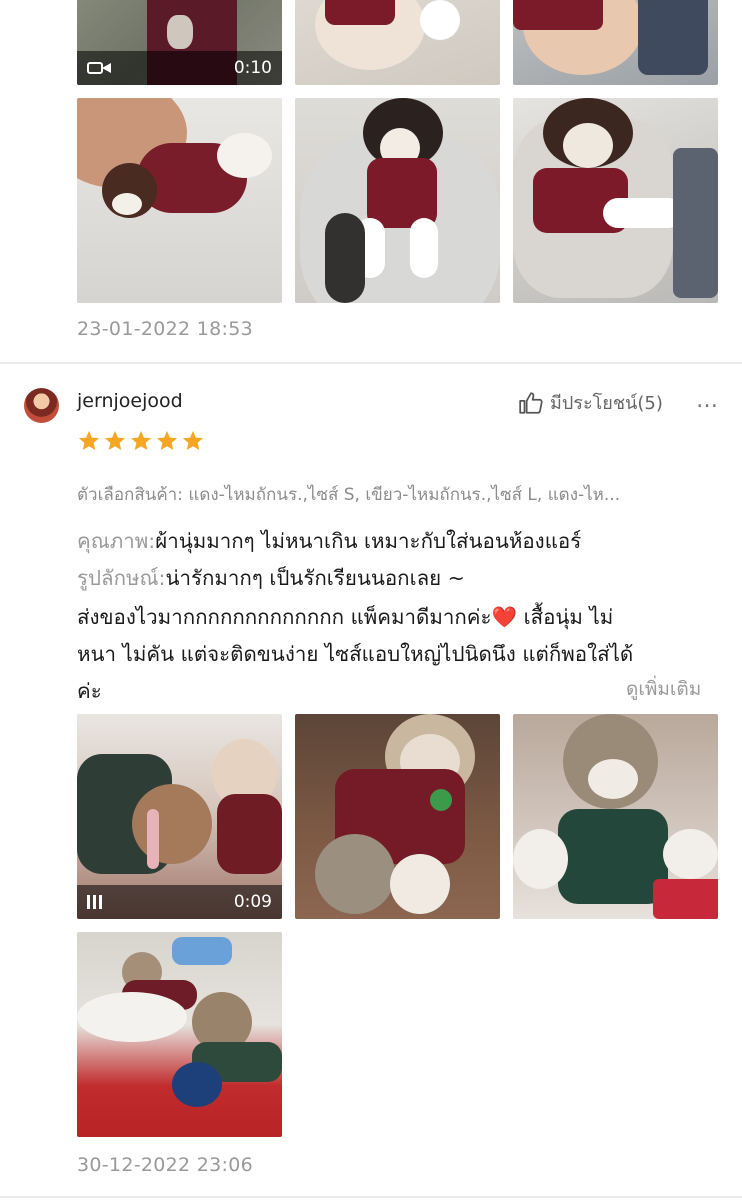 This screenshot has width=742, height=1200. Describe the element at coordinates (315, 578) in the screenshot. I see `appearance-value: น่ารักมากๆ เป็นรักเรียนนอกเลย ~` at that location.